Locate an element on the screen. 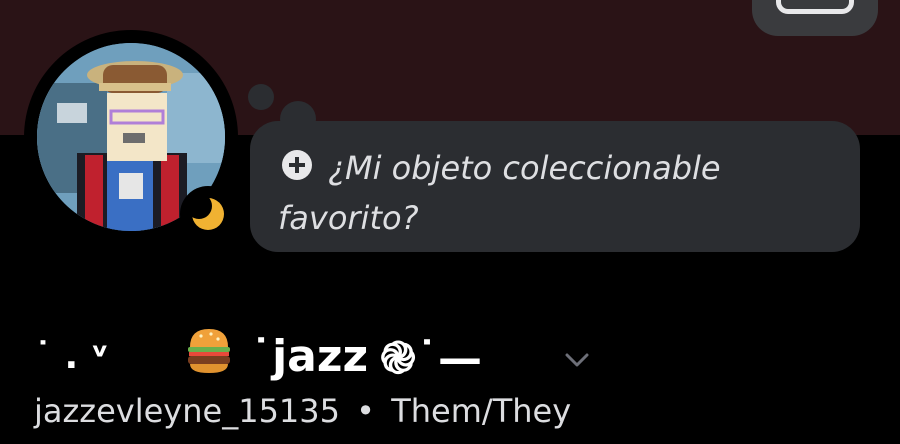  crescent-moon-icon is located at coordinates (206, 212).